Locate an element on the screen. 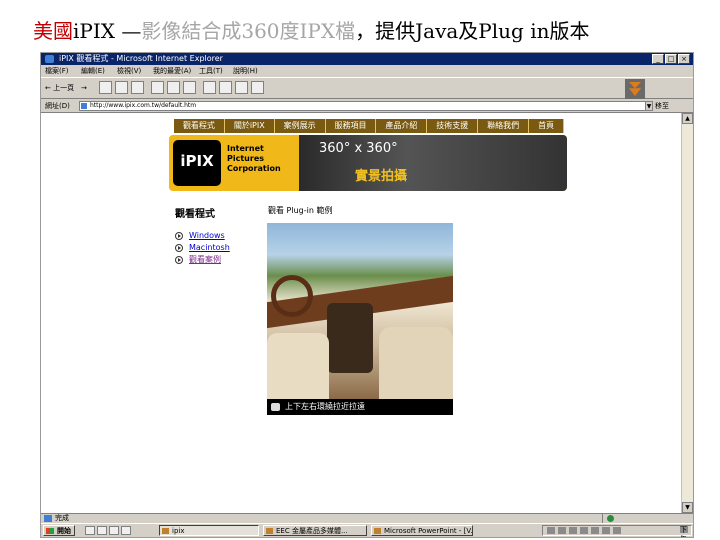  menu-edit: 編輯(E) is located at coordinates (93, 71).